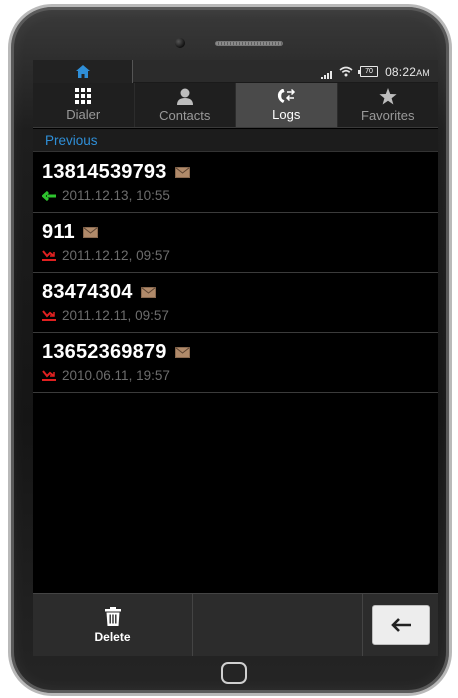 This screenshot has height=698, width=458. What do you see at coordinates (184, 96) in the screenshot?
I see `person-icon` at bounding box center [184, 96].